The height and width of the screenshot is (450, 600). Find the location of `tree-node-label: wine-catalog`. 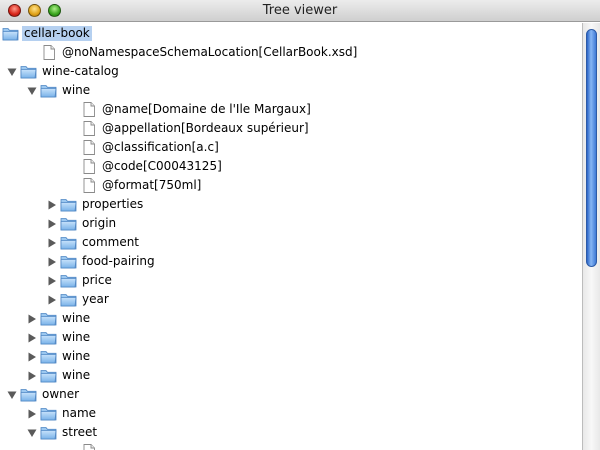

tree-node-label: wine-catalog is located at coordinates (80, 71).